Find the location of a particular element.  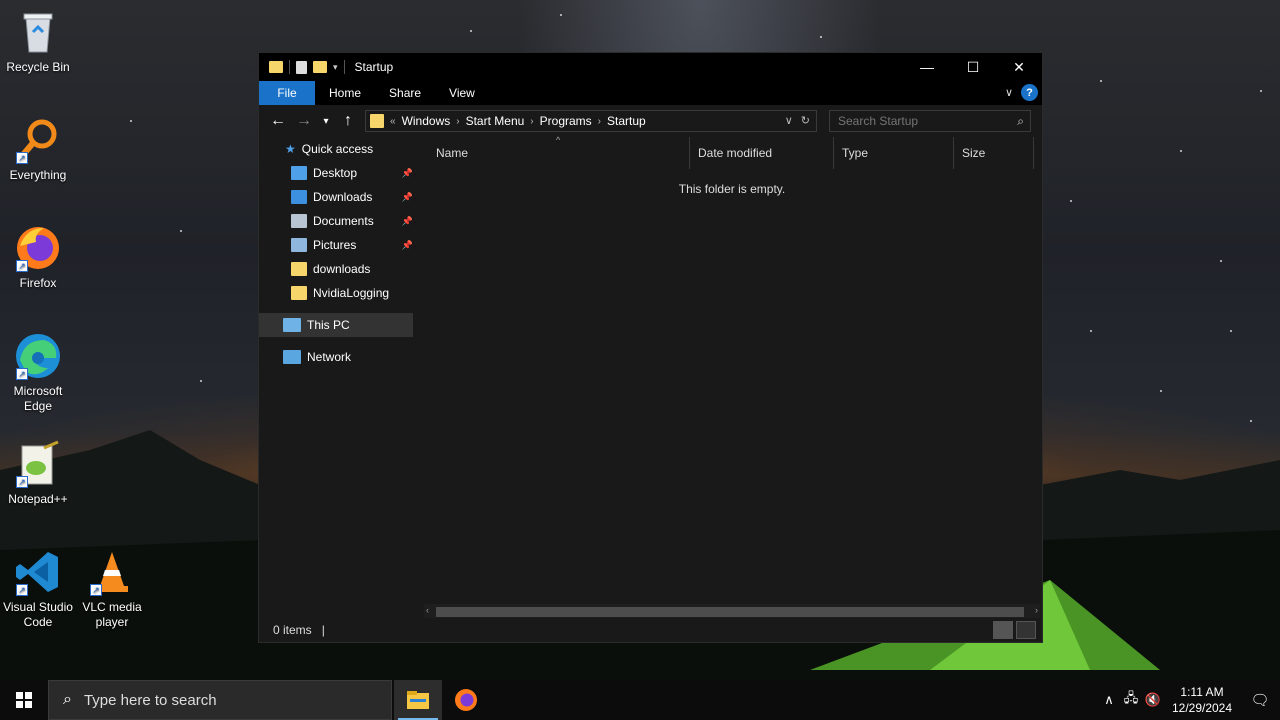

address-dropdown-chevron-icon: ∨ is located at coordinates (789, 120).